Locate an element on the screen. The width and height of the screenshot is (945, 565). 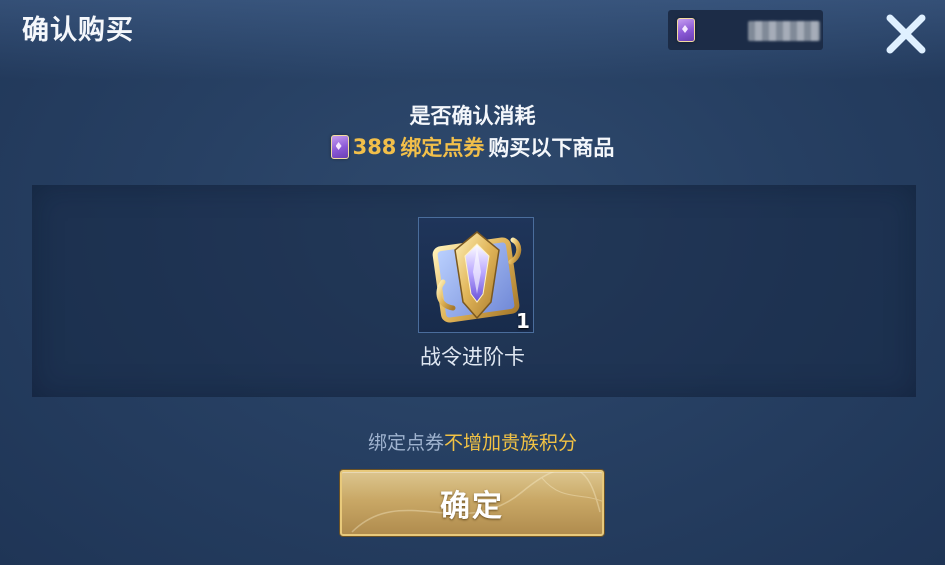
note-prefix: 绑定点券 is located at coordinates (405, 443).